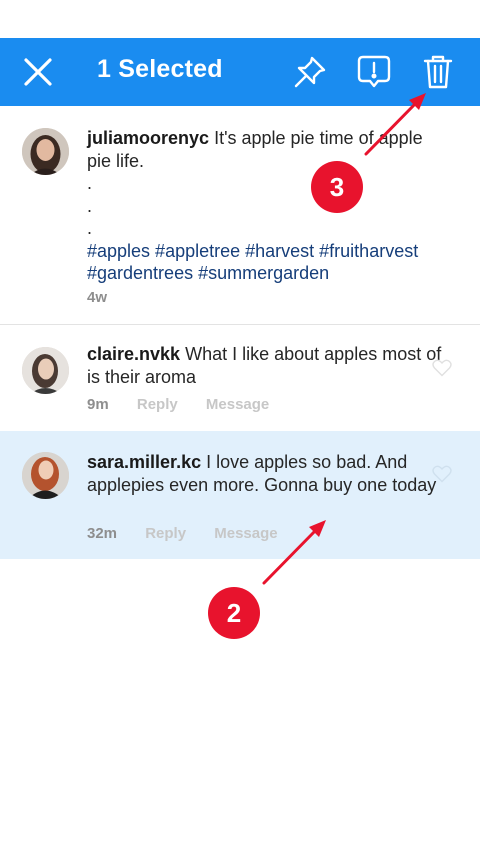  Describe the element at coordinates (391, 128) in the screenshot. I see `arrow-to-trash` at that location.